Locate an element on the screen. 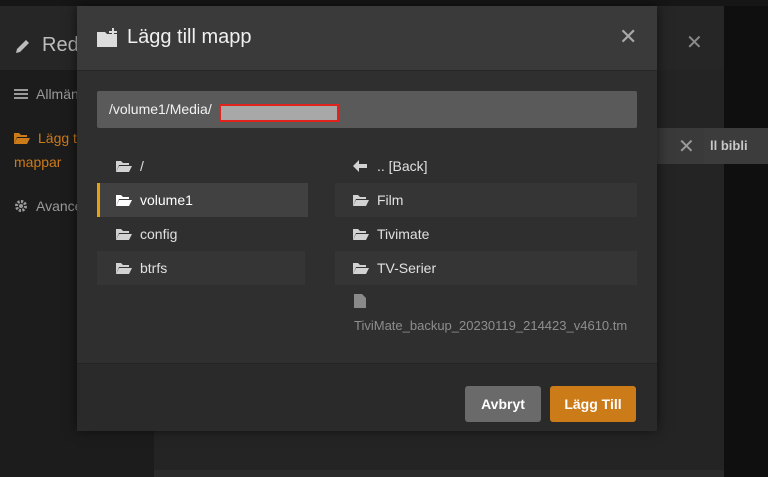  add-button: Lägg Till is located at coordinates (593, 404).